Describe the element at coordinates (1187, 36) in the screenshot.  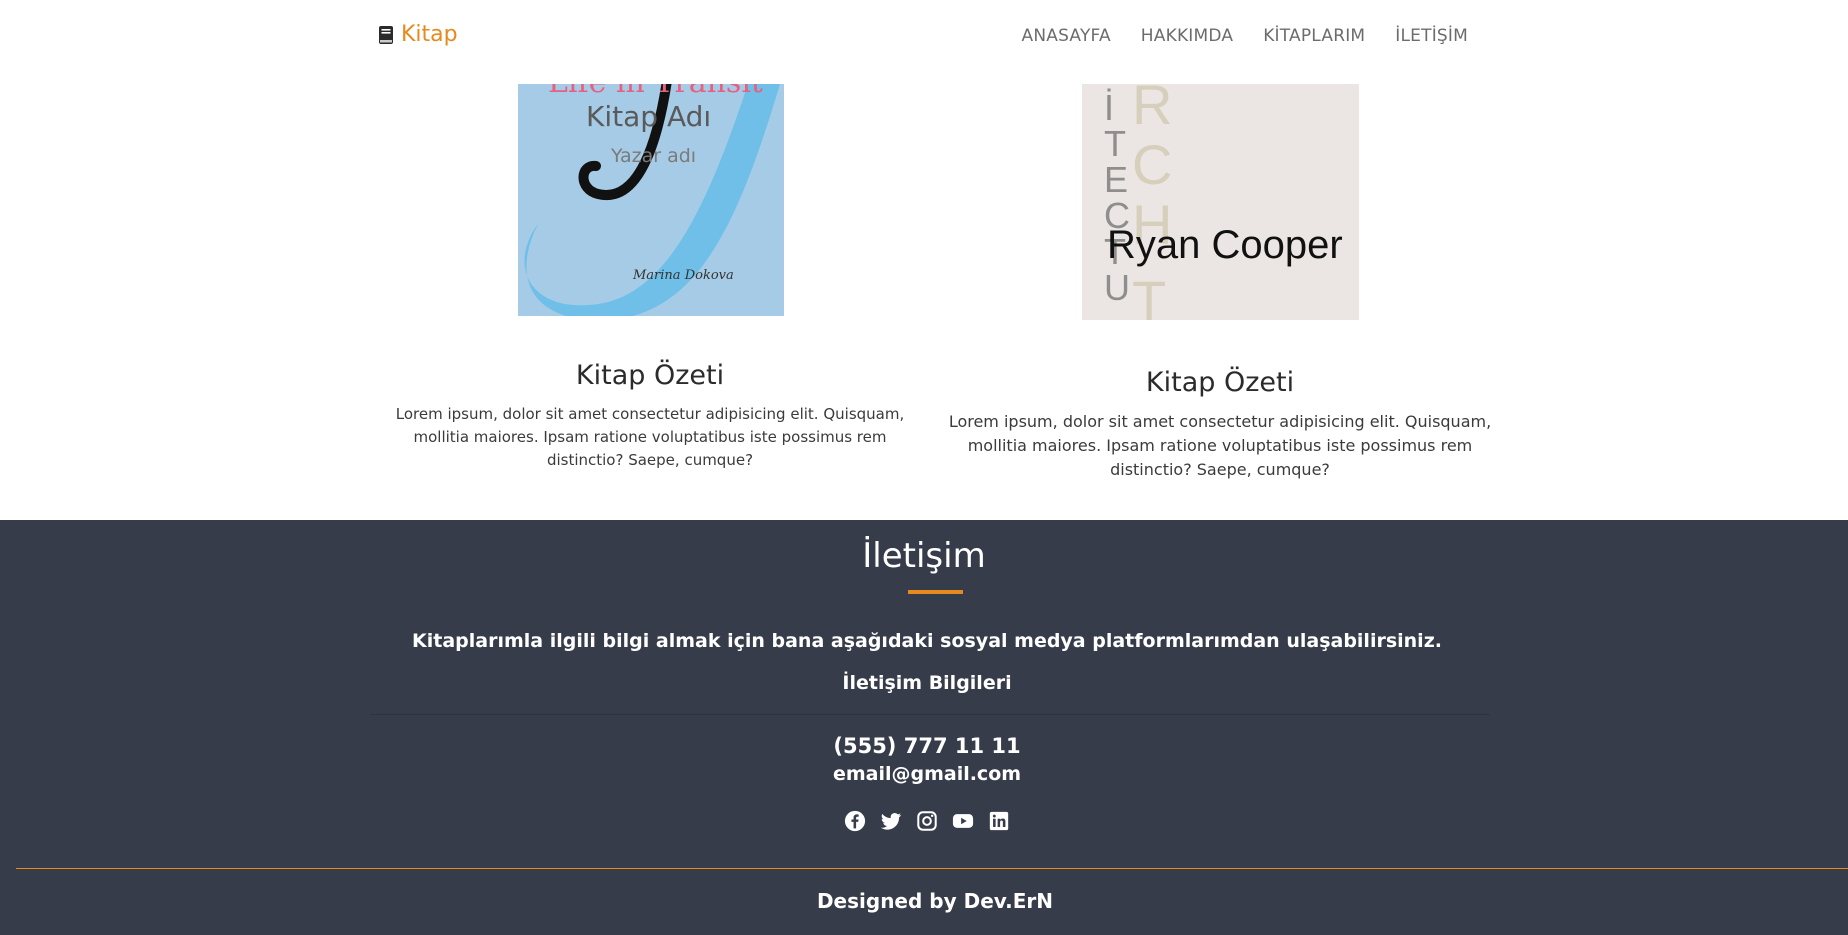
I see `nav-link-hakkimda: HAKKIMDA` at that location.